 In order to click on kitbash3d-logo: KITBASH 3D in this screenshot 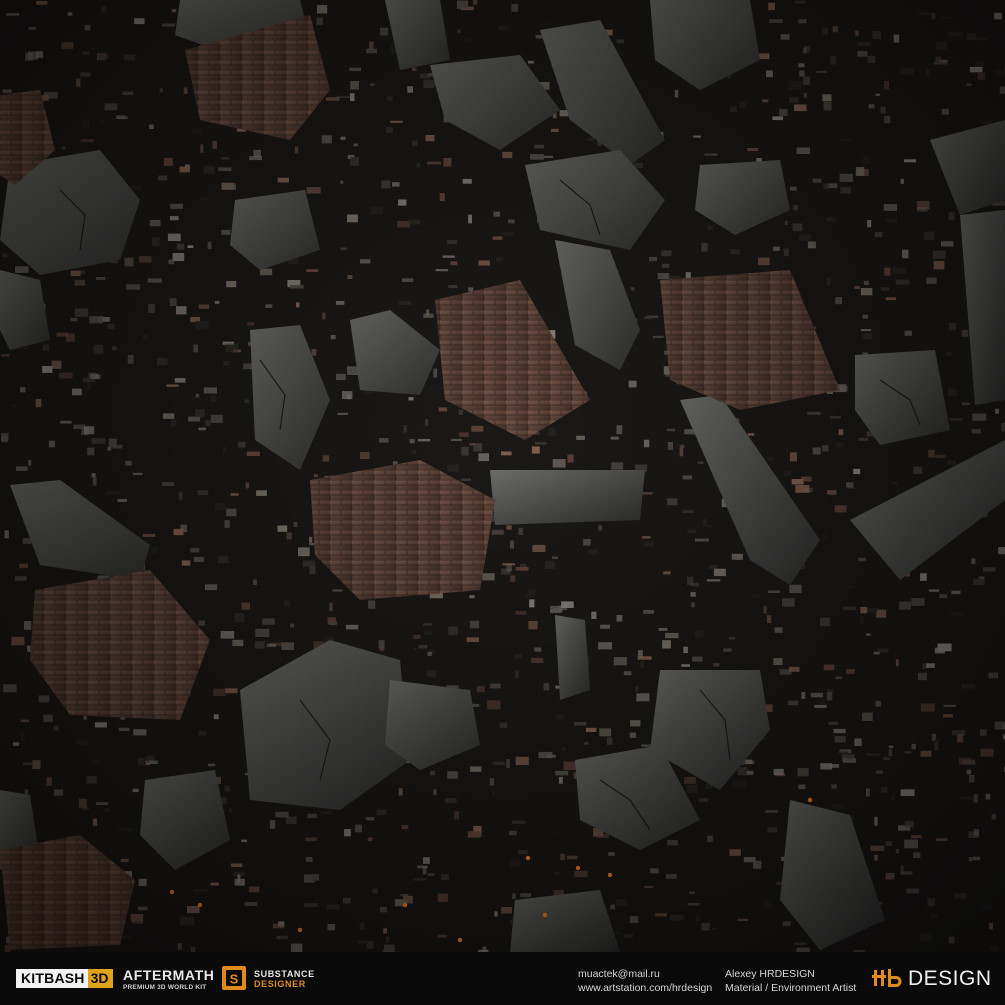, I will do `click(64, 978)`.